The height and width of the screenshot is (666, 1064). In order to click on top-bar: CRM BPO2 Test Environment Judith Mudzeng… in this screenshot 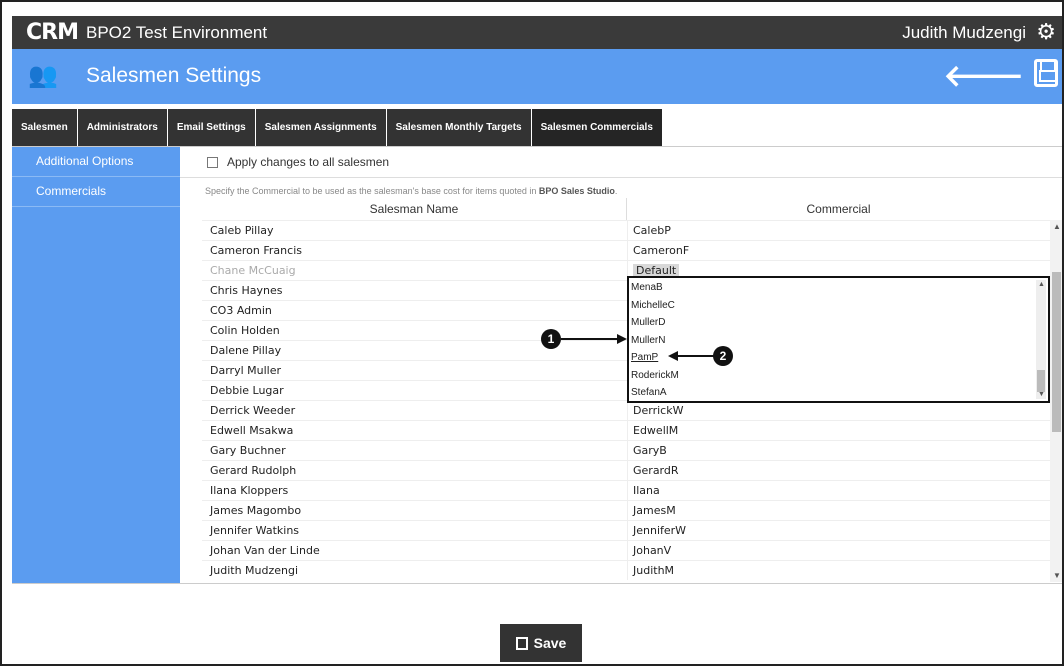, I will do `click(537, 32)`.